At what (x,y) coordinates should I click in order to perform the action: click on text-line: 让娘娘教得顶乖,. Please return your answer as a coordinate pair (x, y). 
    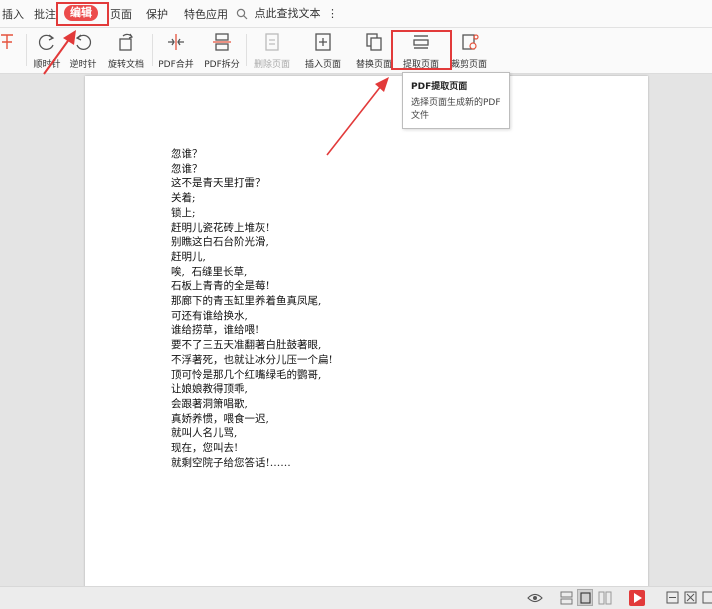
    Looking at the image, I should click on (209, 389).